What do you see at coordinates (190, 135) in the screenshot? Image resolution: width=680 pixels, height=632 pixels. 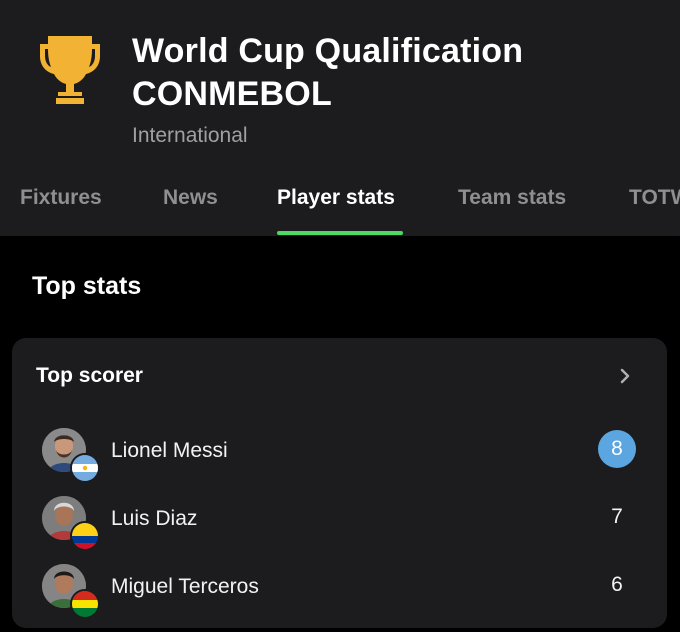 I see `competition-subtitle: International` at bounding box center [190, 135].